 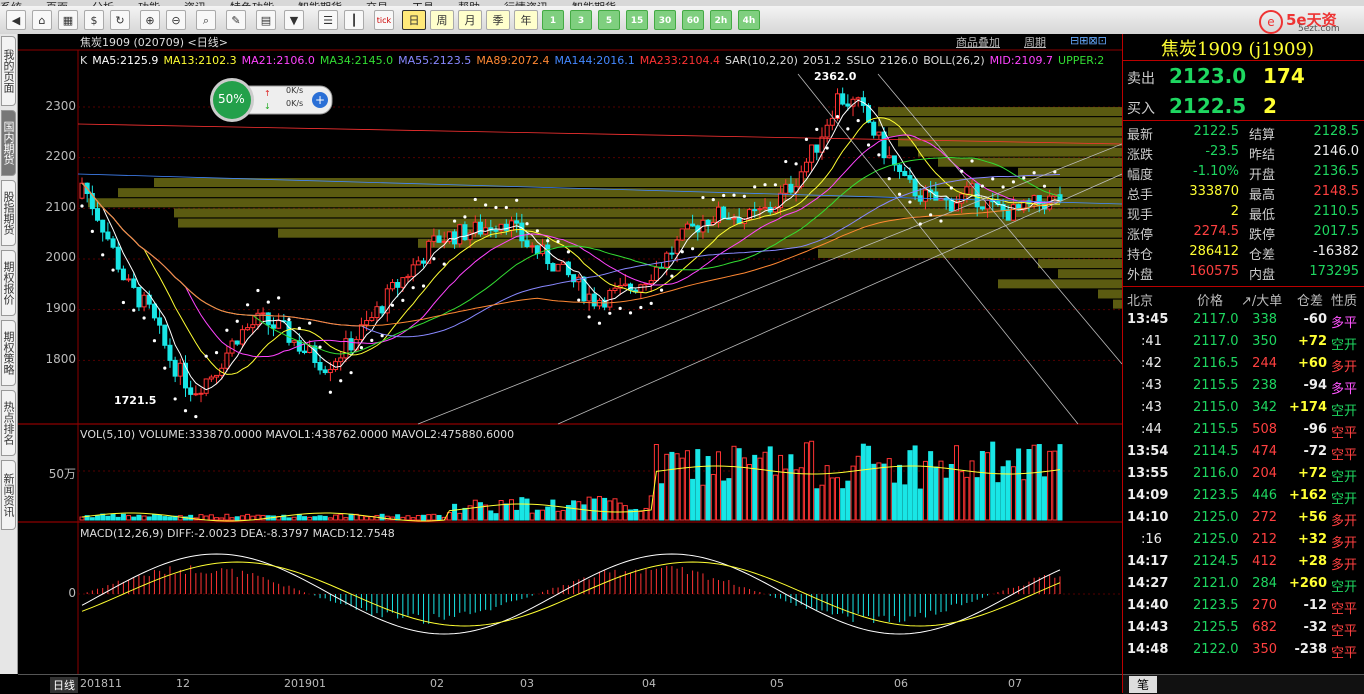 I want to click on tick-row: 14:43 2125.5 682 -32 空平, so click(x=1243, y=629).